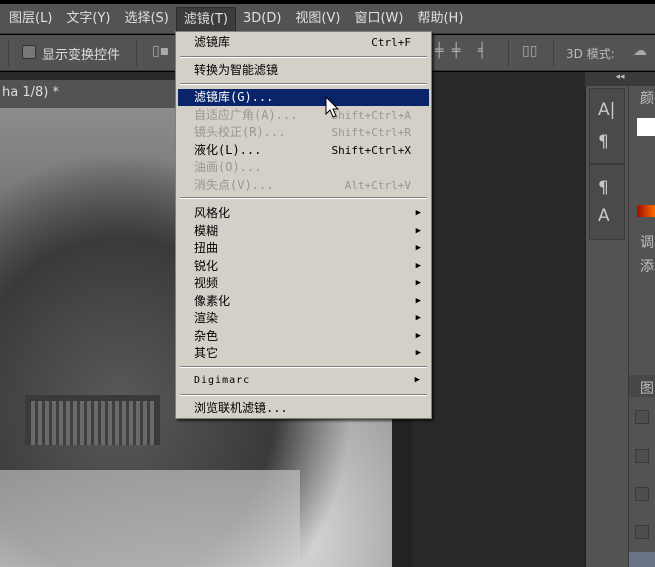  Describe the element at coordinates (640, 51) in the screenshot. I see `3d-rotate-icon: ☁` at that location.